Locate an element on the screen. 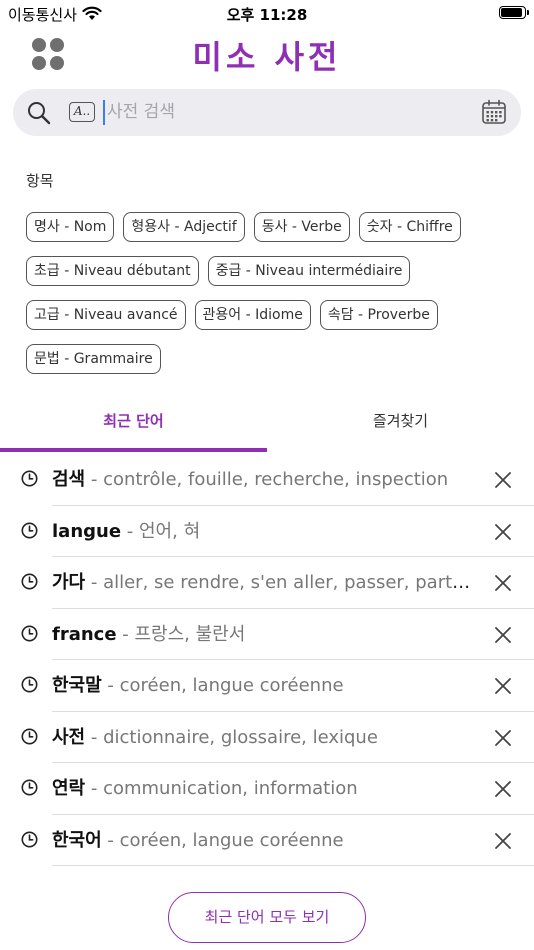  word-entry: france - 프랑스, 불란서 is located at coordinates (262, 634).